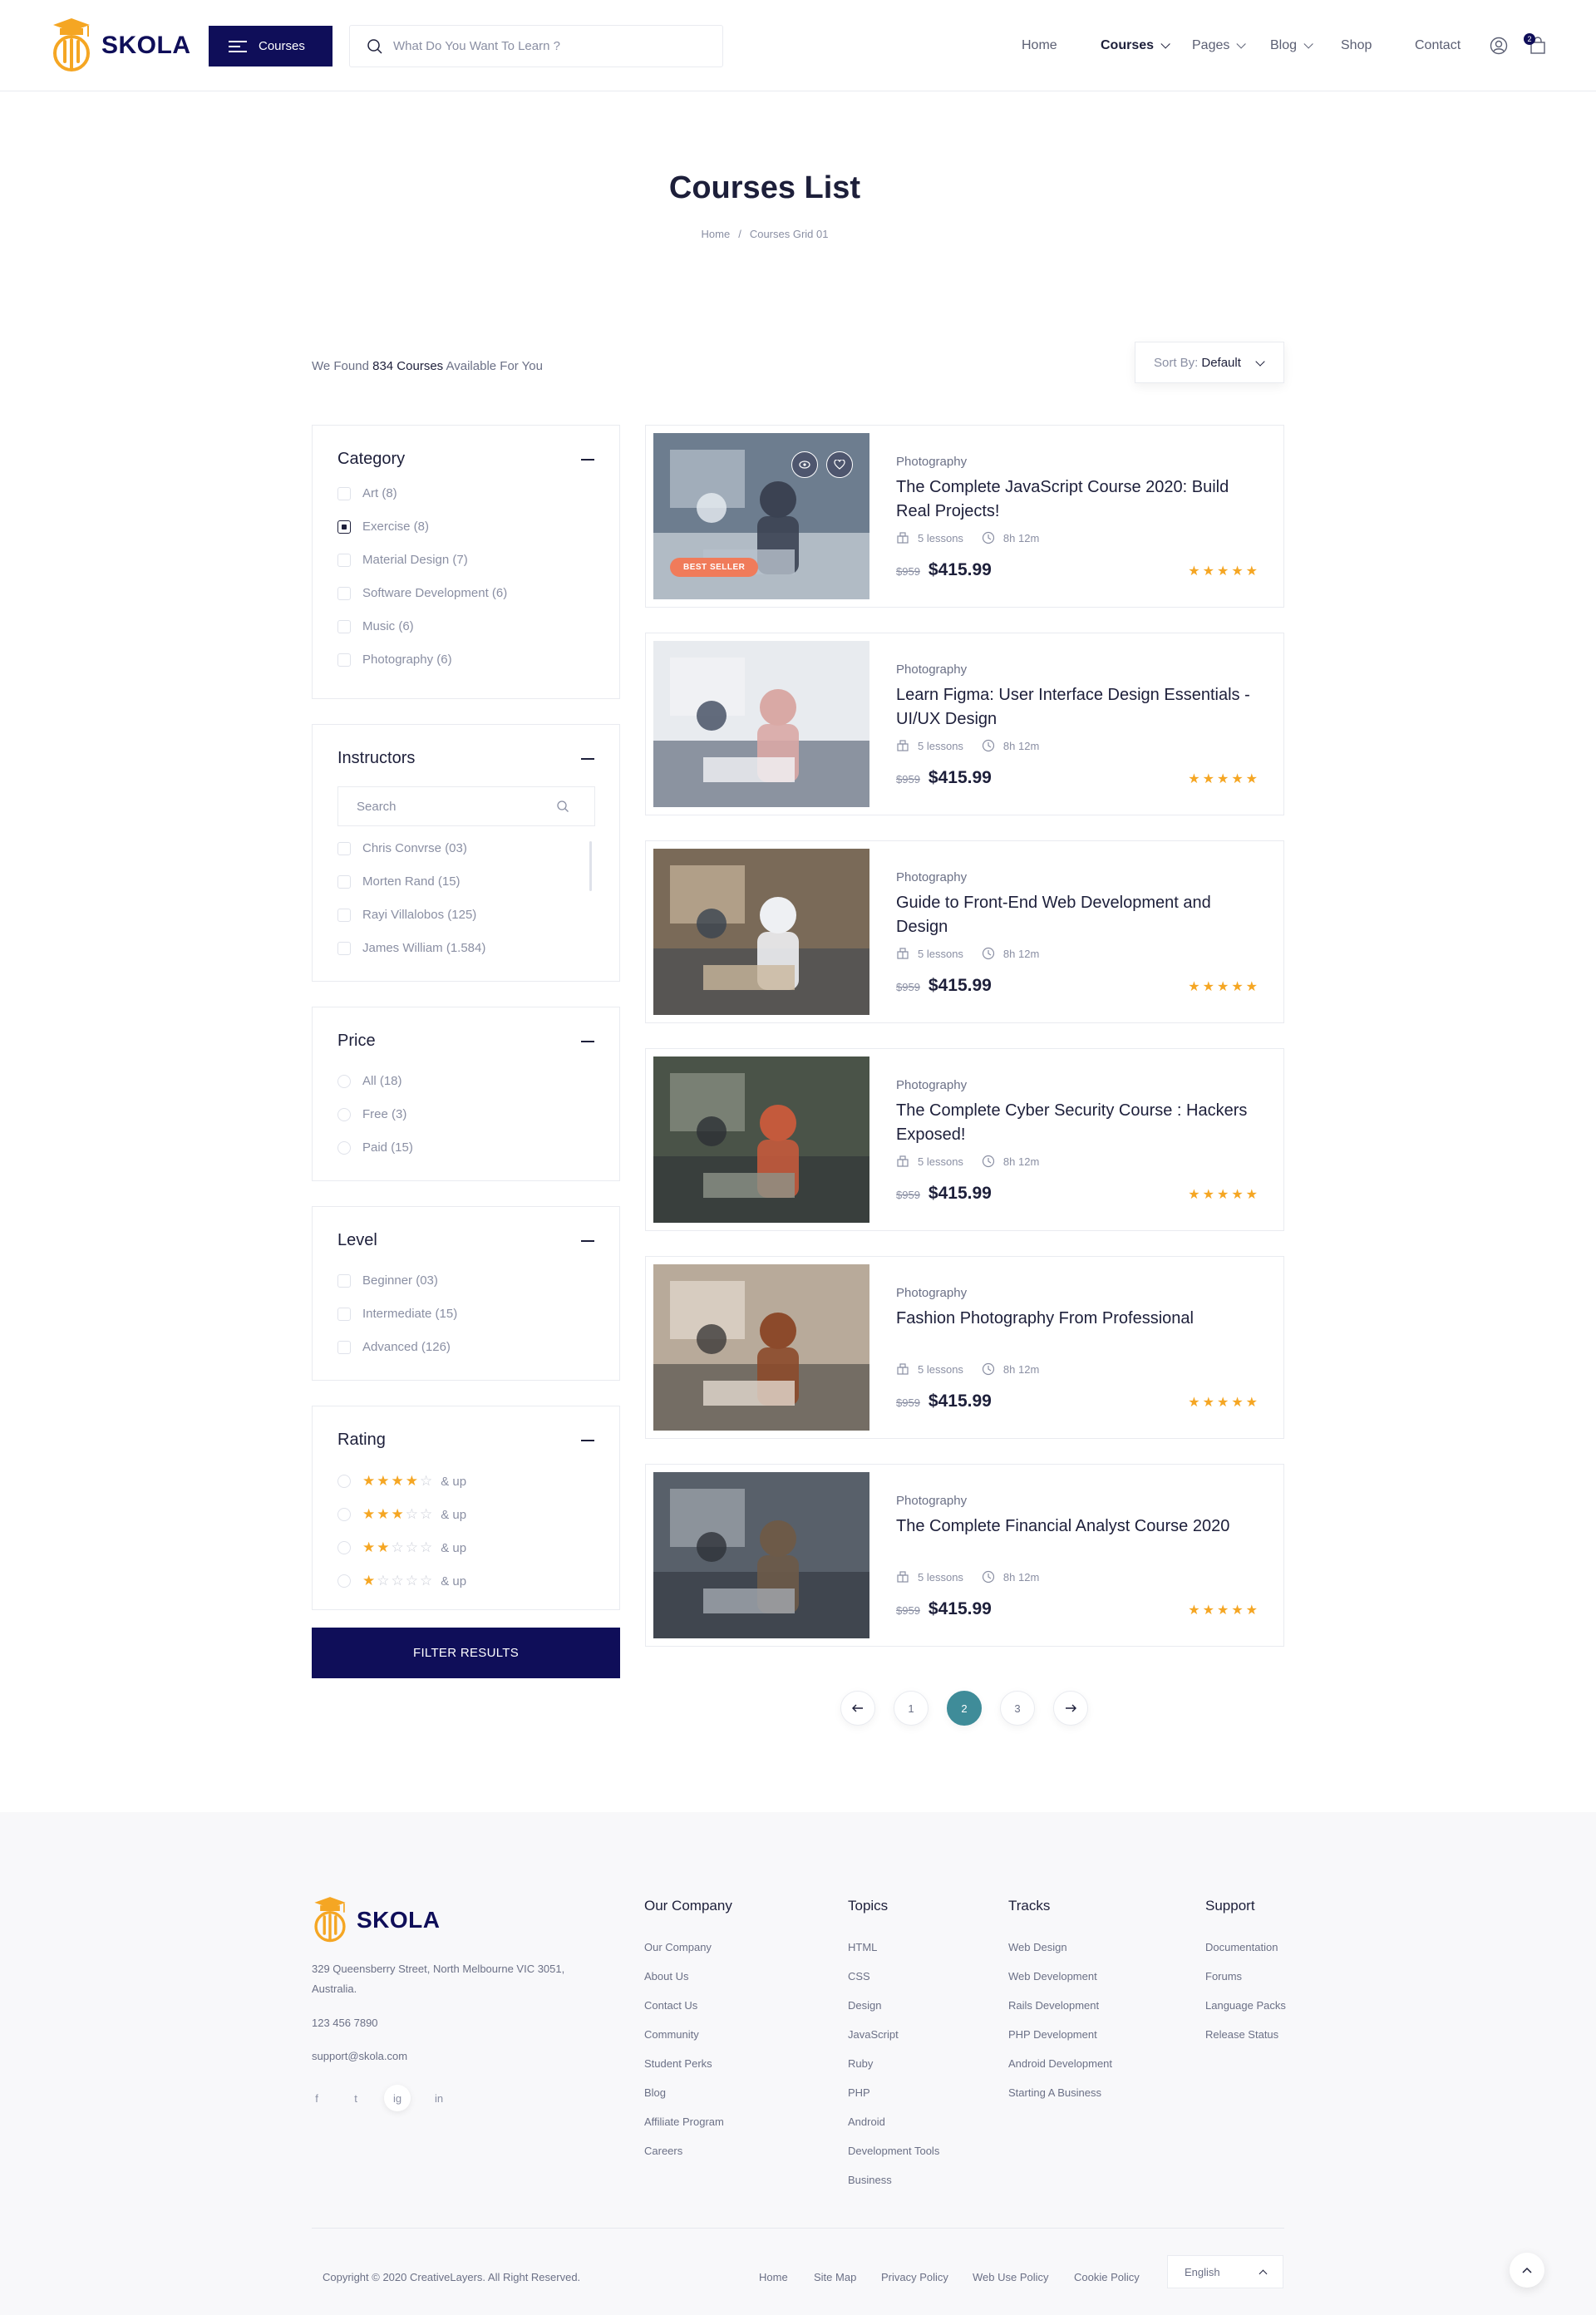  I want to click on footer-link: Rails Development, so click(1053, 2005).